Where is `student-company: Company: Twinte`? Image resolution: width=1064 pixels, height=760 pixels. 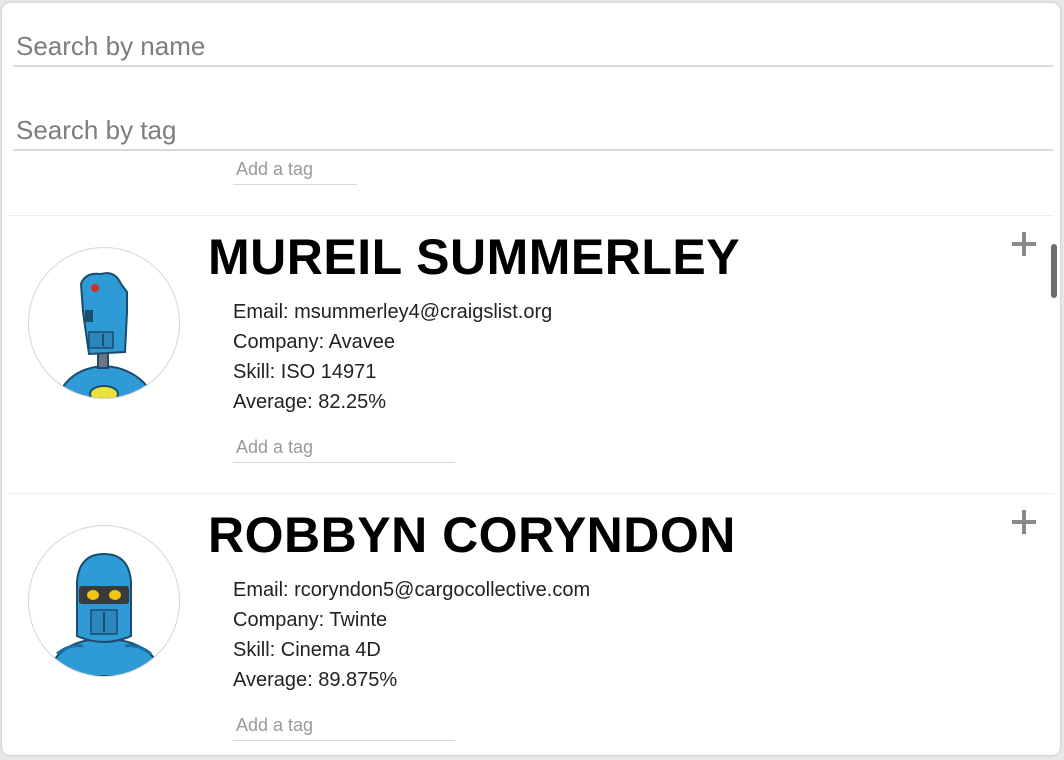
student-company: Company: Twinte is located at coordinates (310, 620).